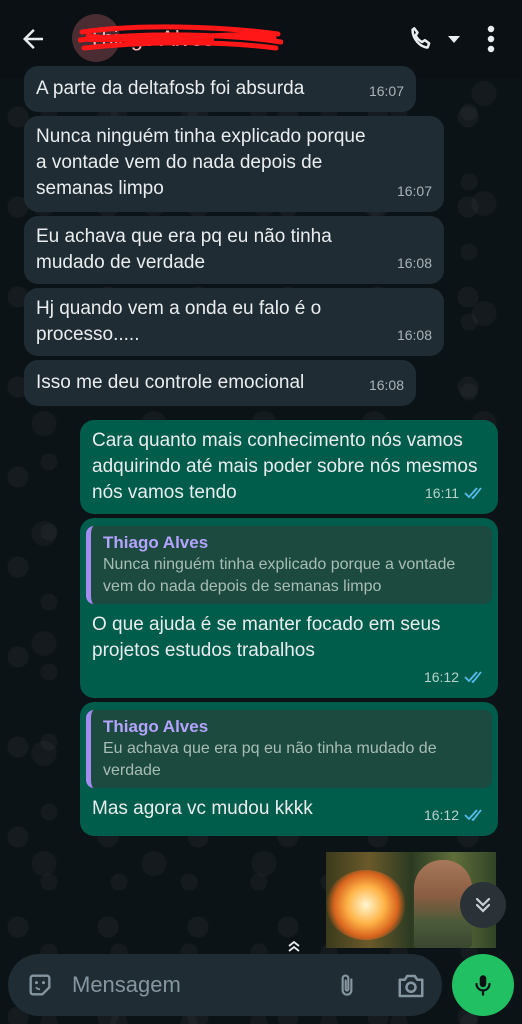  What do you see at coordinates (294, 946) in the screenshot?
I see `double-chevron-up-icon` at bounding box center [294, 946].